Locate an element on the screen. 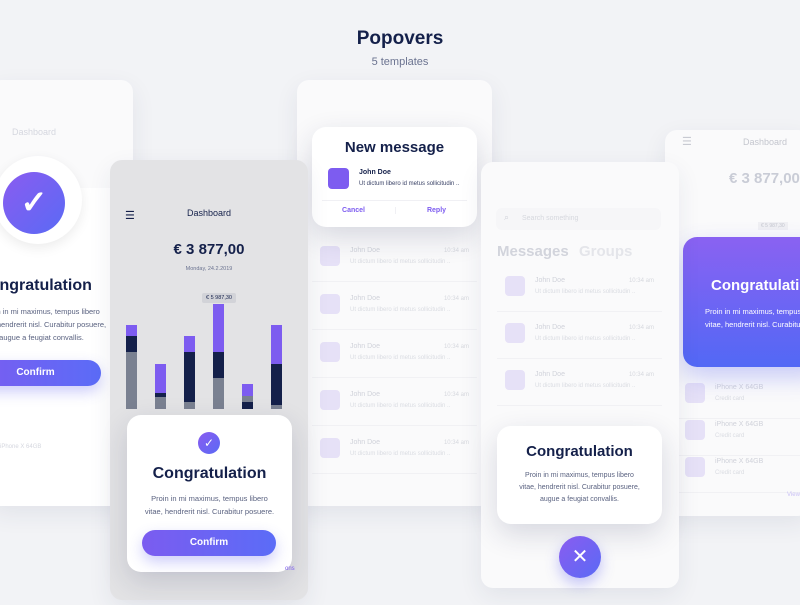 This screenshot has width=800, height=605. popover-title: New message is located at coordinates (394, 147).